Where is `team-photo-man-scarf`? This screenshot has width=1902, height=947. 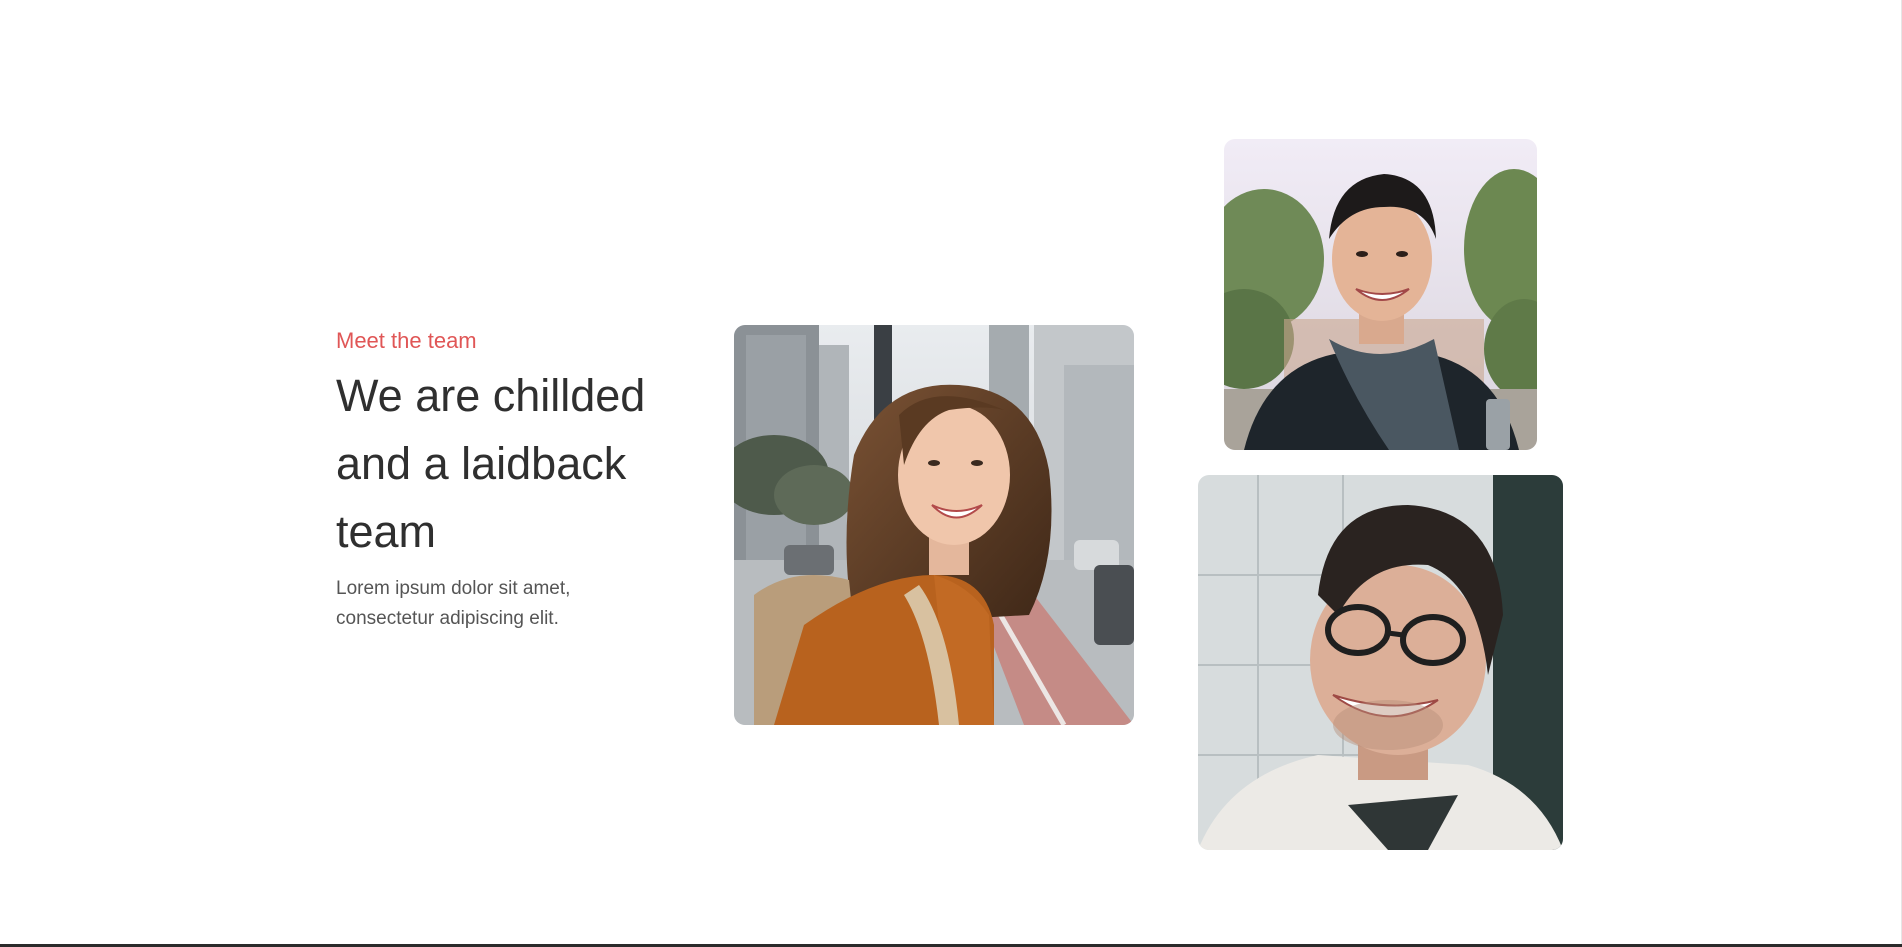
team-photo-man-scarf is located at coordinates (1380, 294).